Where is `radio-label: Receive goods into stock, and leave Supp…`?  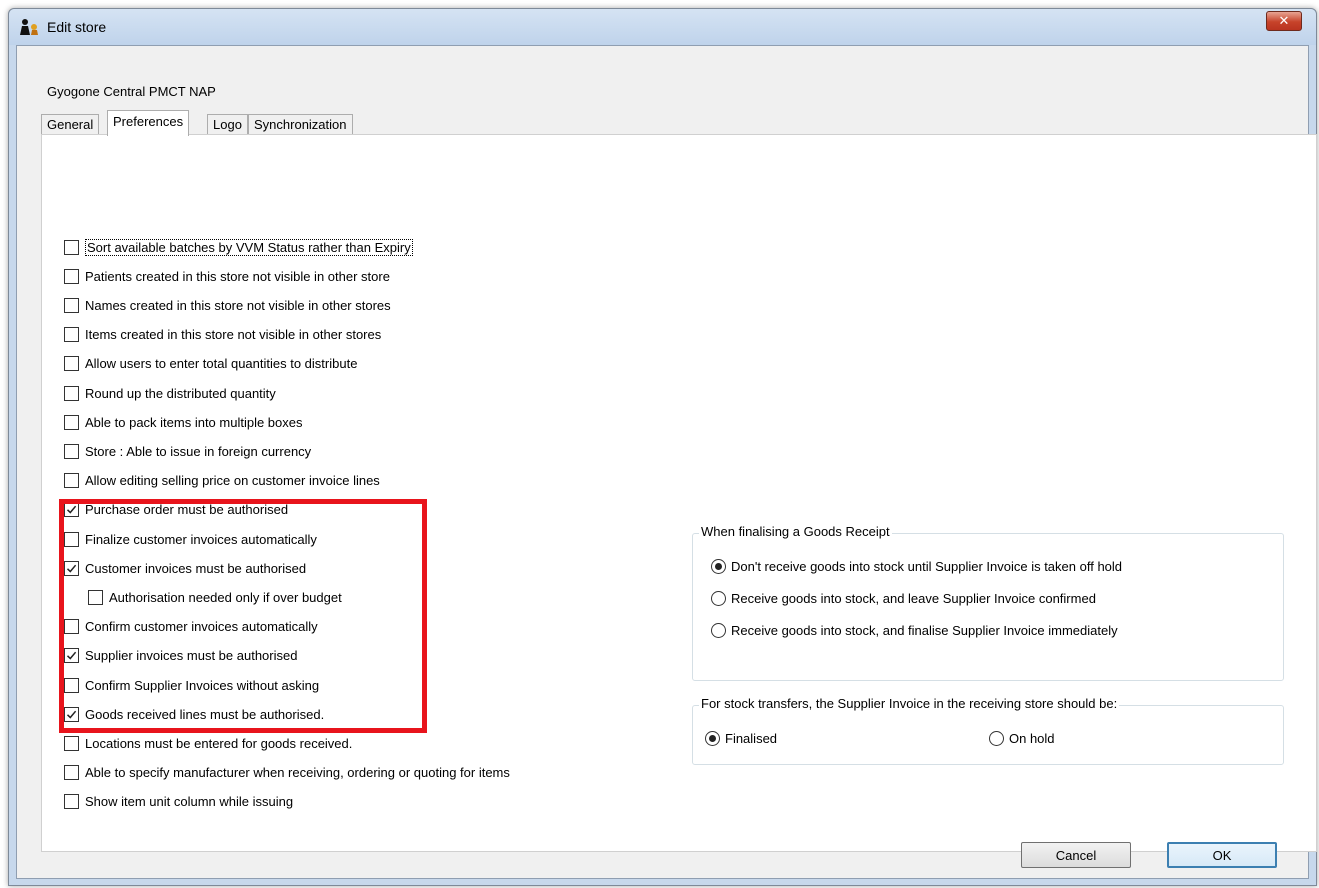 radio-label: Receive goods into stock, and leave Supp… is located at coordinates (913, 598).